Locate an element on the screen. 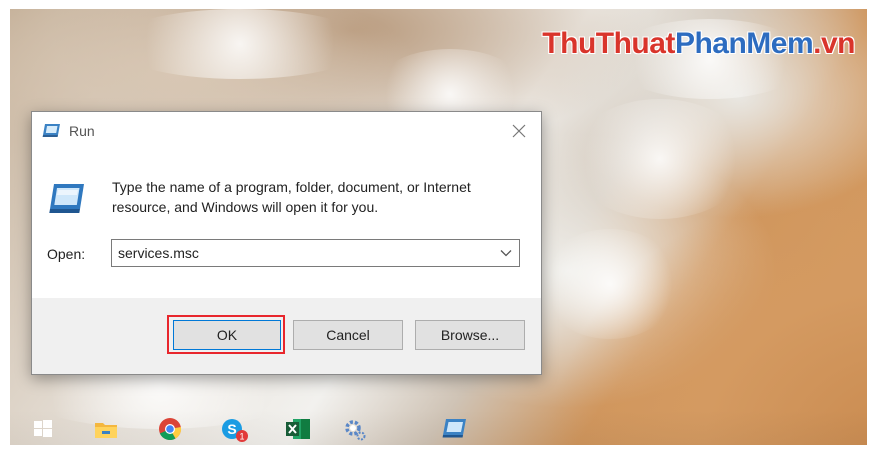  svg-text: S is located at coordinates (231, 429).